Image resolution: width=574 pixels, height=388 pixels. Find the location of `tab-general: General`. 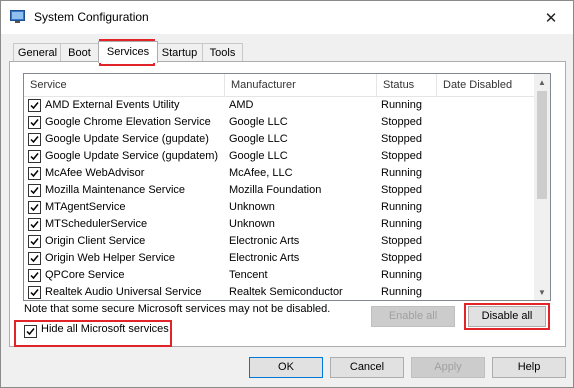

tab-general: General is located at coordinates (37, 52).